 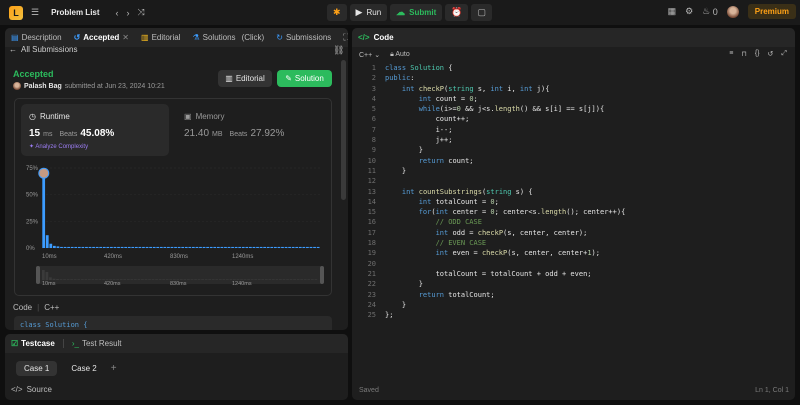 I want to click on braces-icon: {}, so click(x=757, y=54).